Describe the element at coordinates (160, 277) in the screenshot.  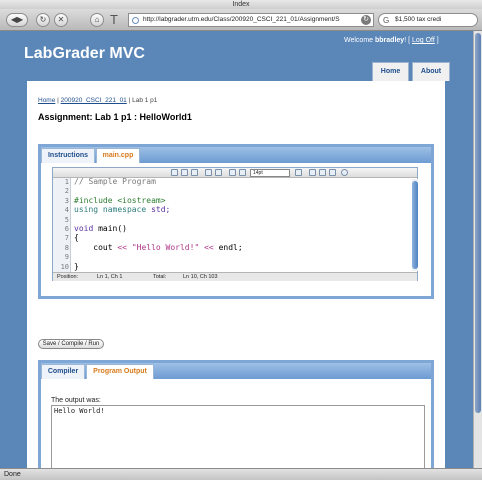
I see `total-label: Total:` at that location.